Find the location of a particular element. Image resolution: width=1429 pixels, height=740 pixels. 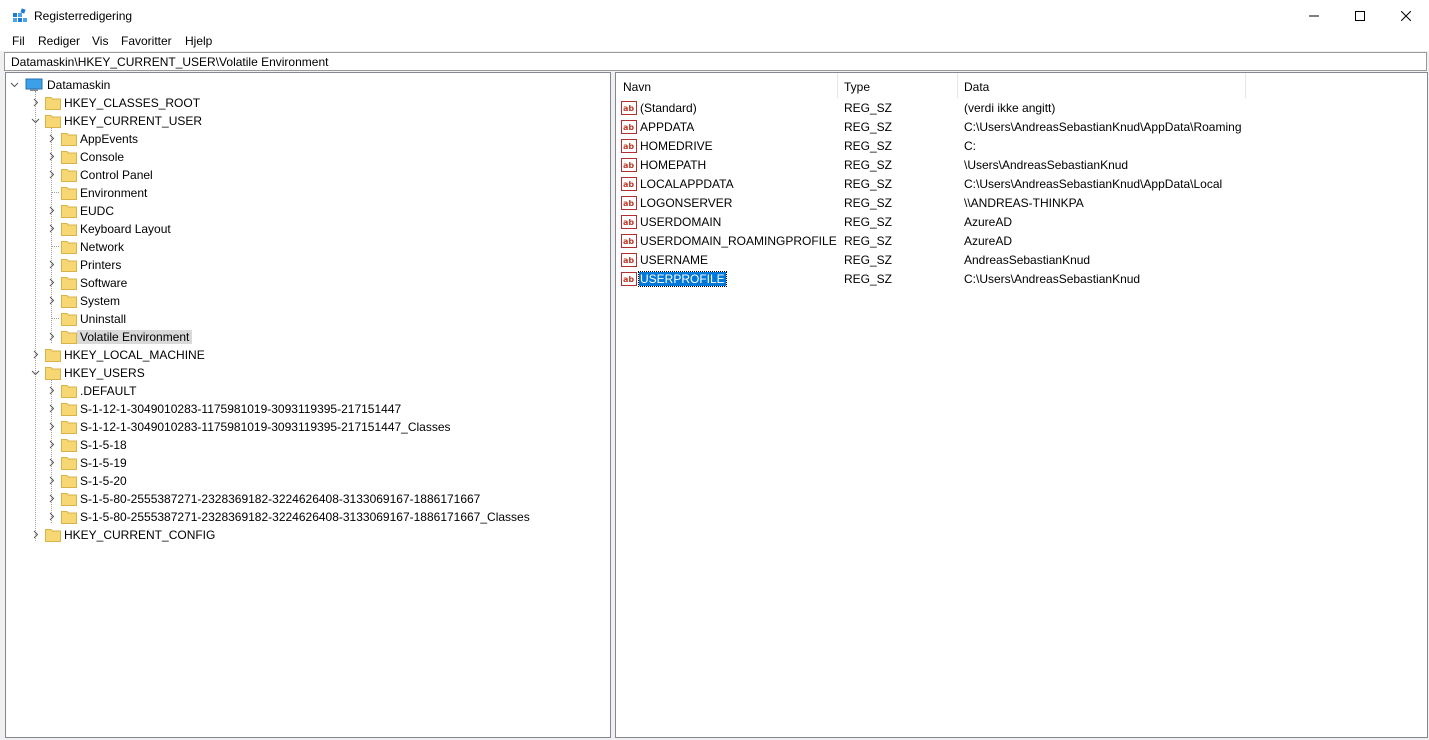

tree-node: System is located at coordinates (100, 301).